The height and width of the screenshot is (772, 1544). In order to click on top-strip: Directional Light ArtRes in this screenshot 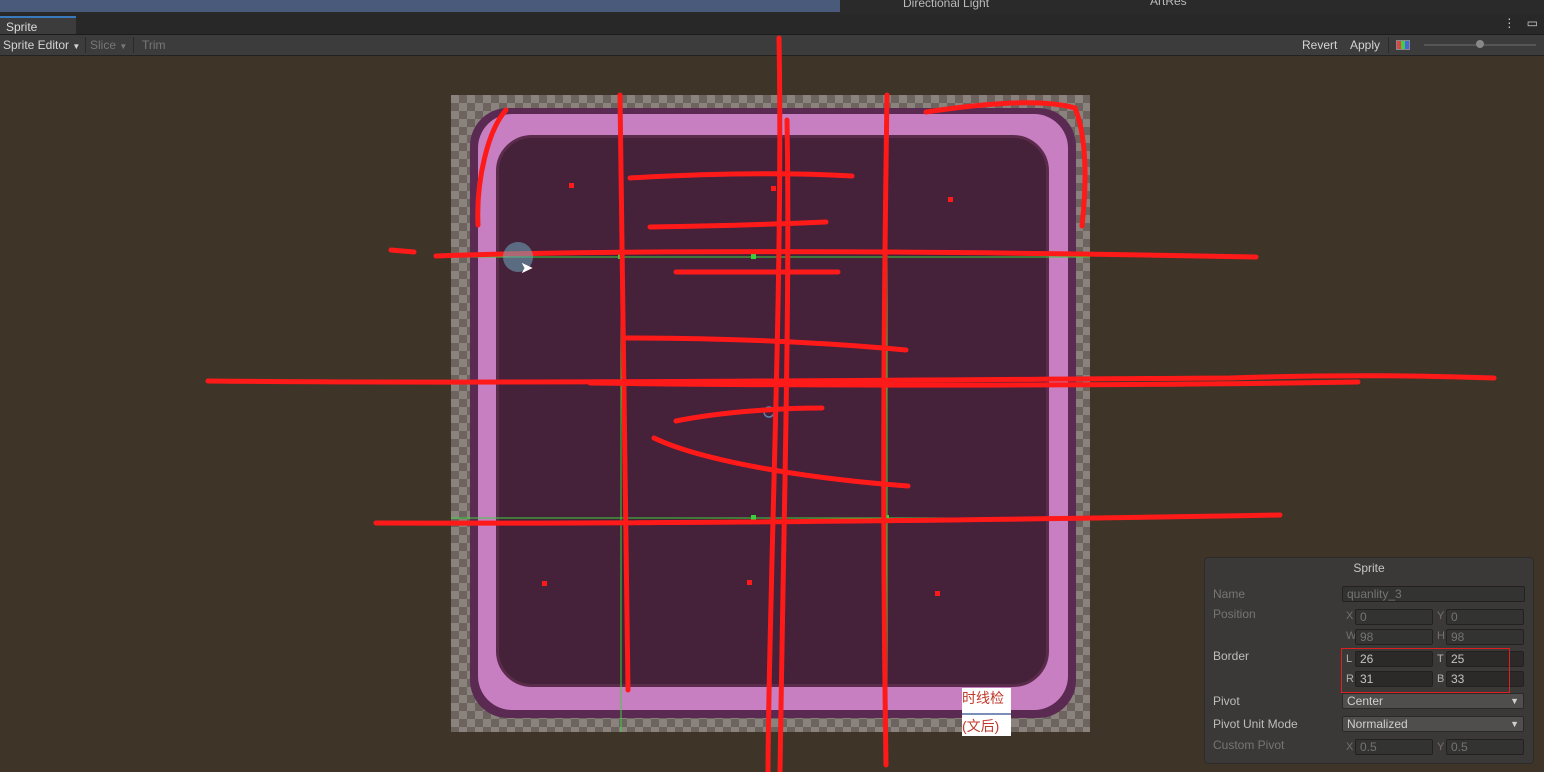, I will do `click(772, 7)`.